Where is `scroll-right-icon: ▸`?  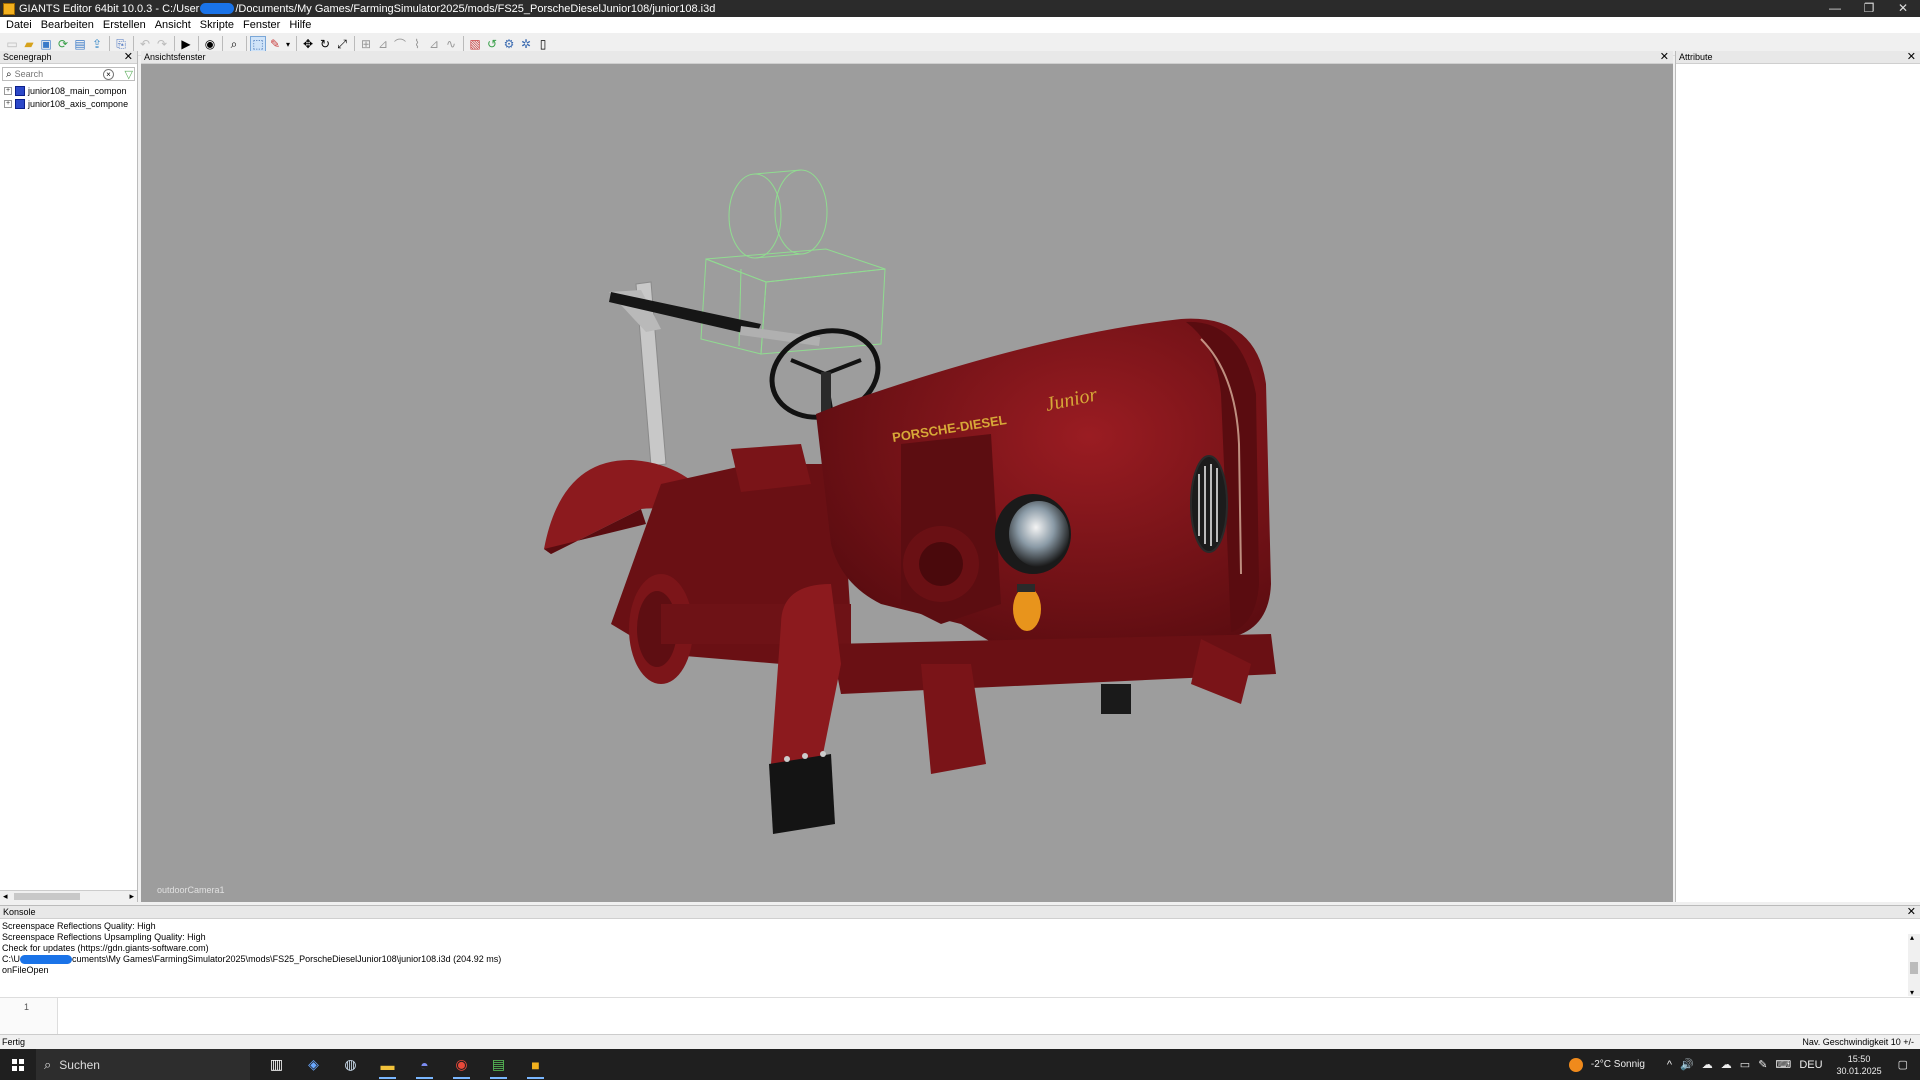 scroll-right-icon: ▸ is located at coordinates (131, 896).